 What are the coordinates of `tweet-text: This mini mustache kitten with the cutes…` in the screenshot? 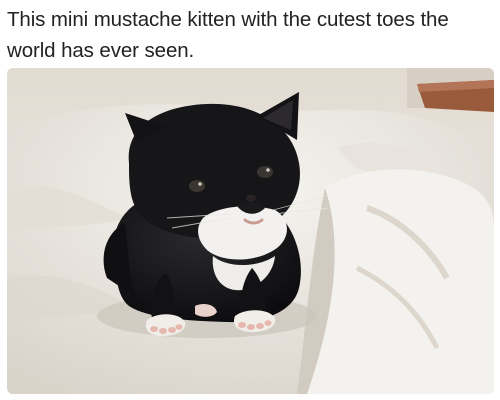 It's located at (228, 35).